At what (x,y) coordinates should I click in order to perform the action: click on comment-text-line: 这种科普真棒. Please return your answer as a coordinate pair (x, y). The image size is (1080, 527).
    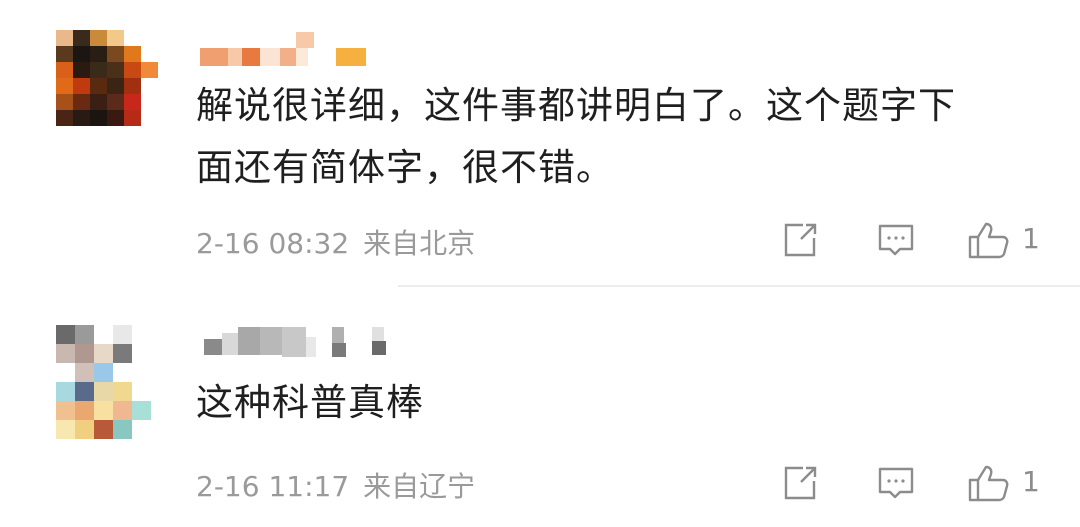
    Looking at the image, I should click on (310, 402).